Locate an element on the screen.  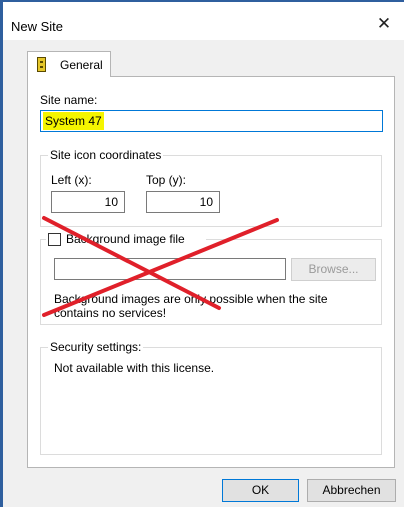
background-note-line2: contains no services! is located at coordinates (110, 313).